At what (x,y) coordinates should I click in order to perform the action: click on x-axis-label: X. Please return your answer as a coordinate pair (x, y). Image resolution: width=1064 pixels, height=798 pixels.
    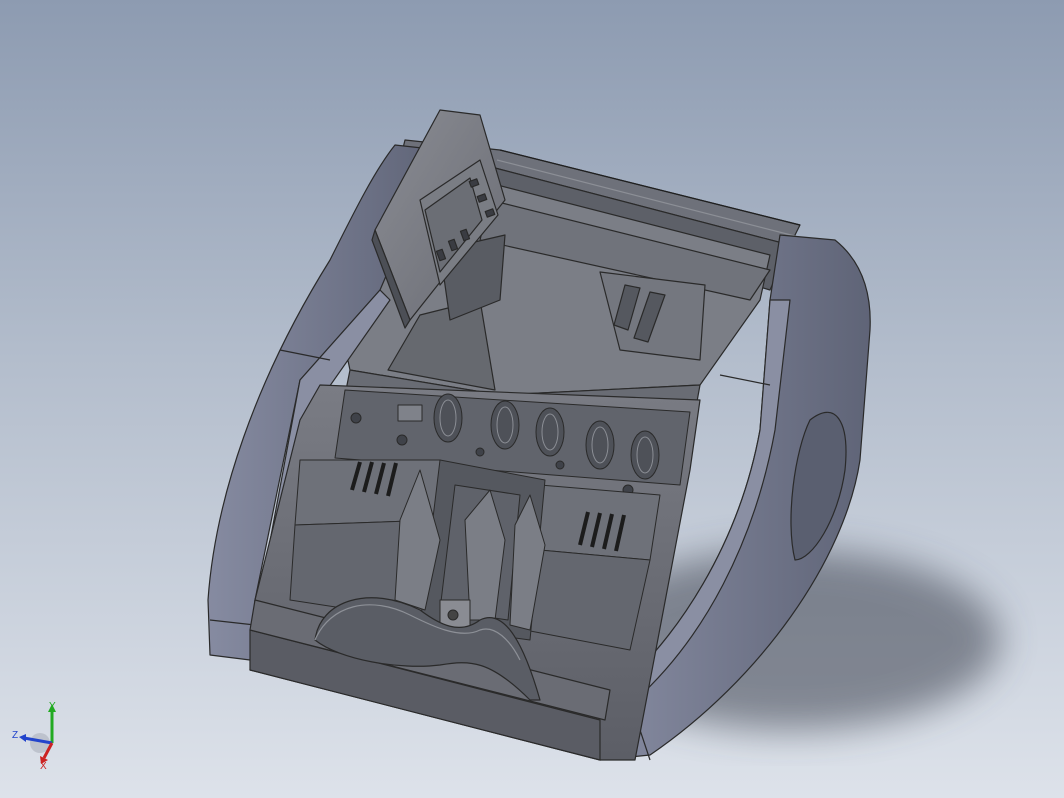
    Looking at the image, I should click on (43, 765).